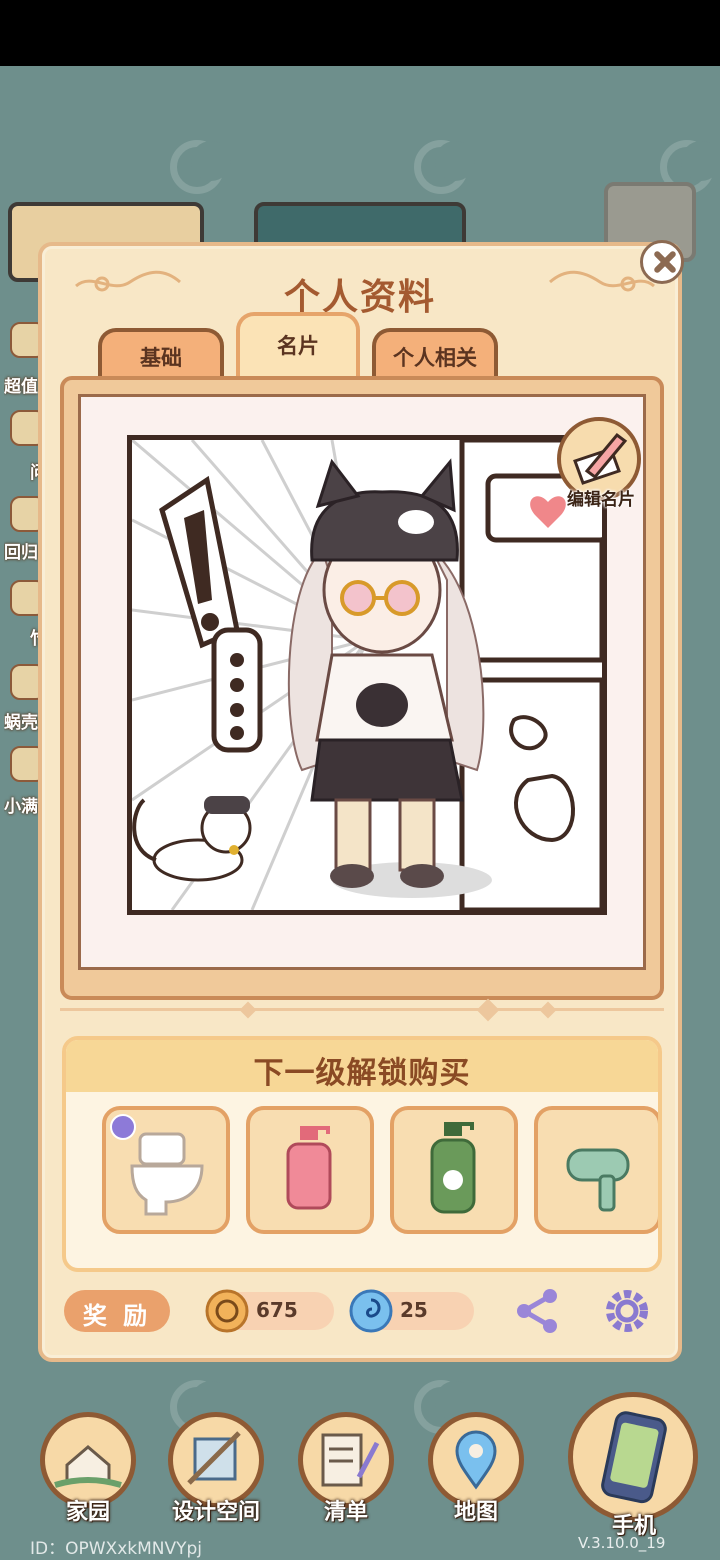 The height and width of the screenshot is (1560, 720). I want to click on tab-personal: 个人相关, so click(435, 353).